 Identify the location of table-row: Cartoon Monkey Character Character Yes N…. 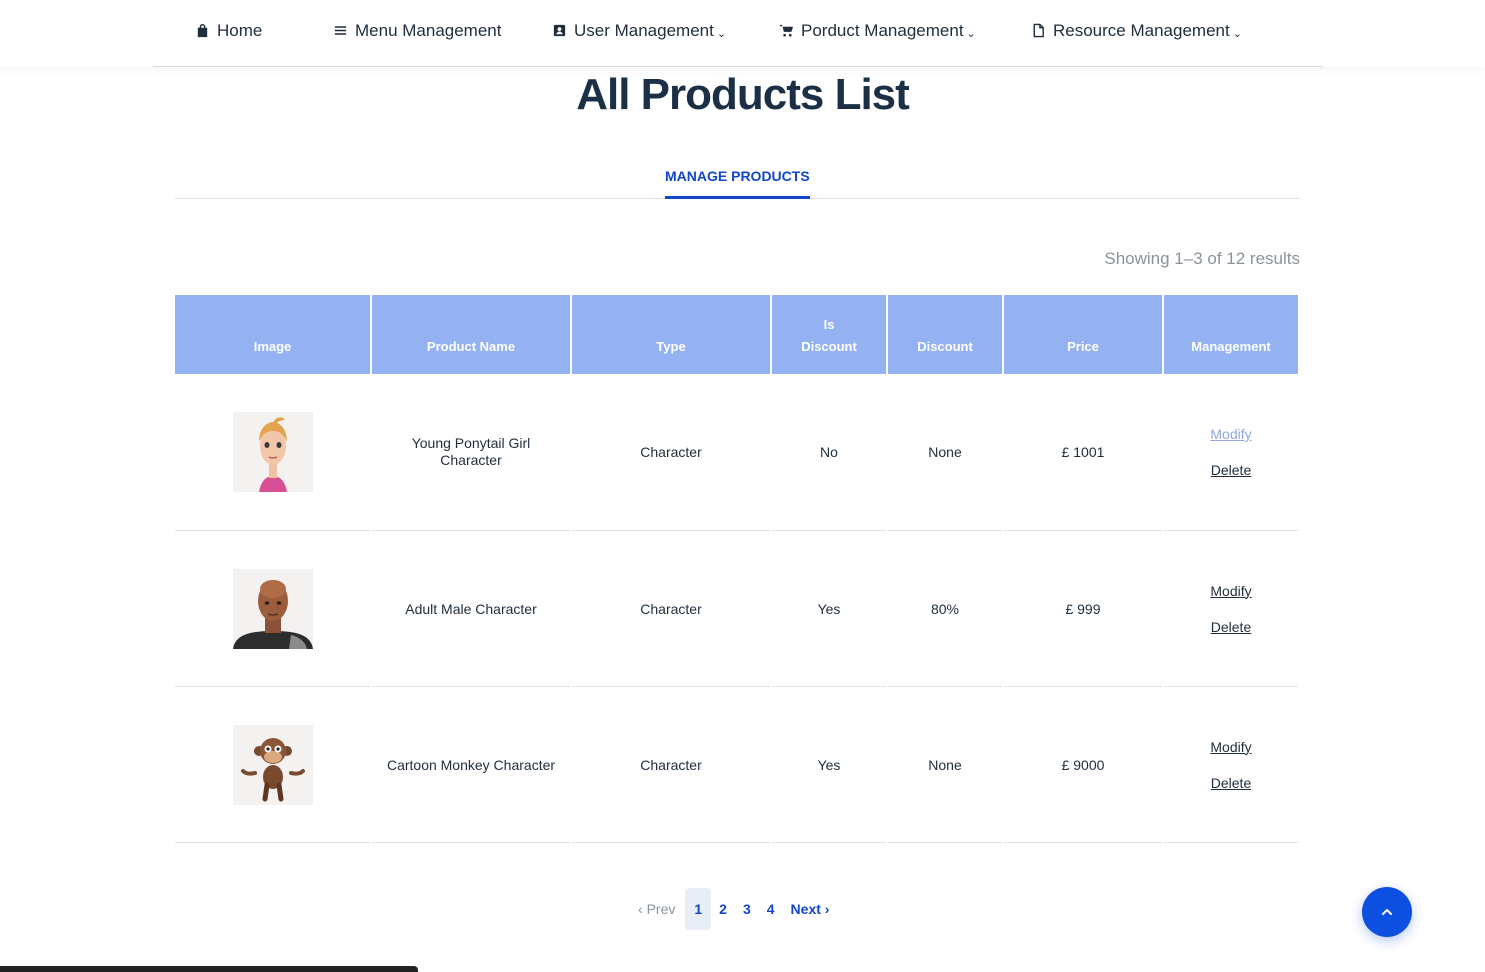
(736, 765).